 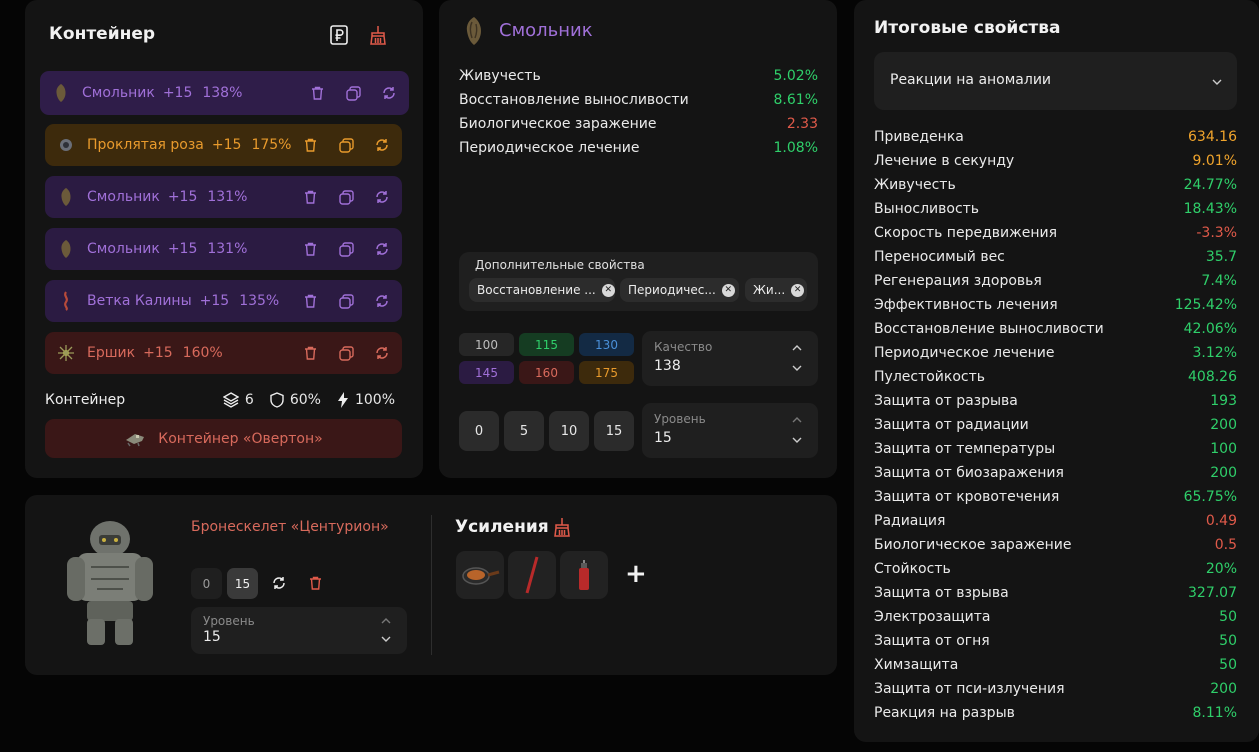 What do you see at coordinates (1221, 521) in the screenshot?
I see `total-value: 0.49` at bounding box center [1221, 521].